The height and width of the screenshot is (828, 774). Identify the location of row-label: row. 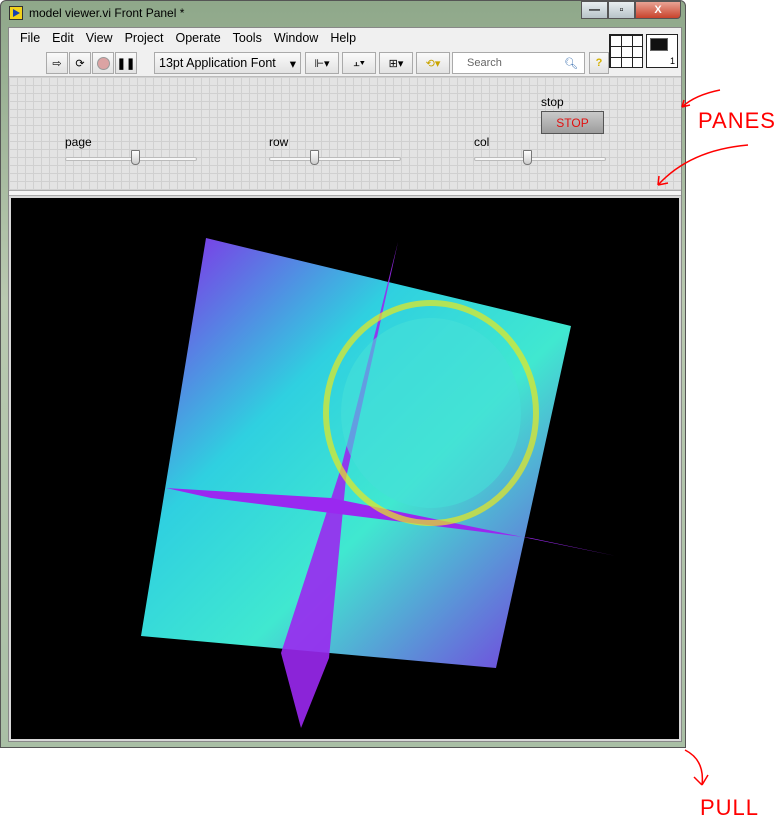
(279, 142).